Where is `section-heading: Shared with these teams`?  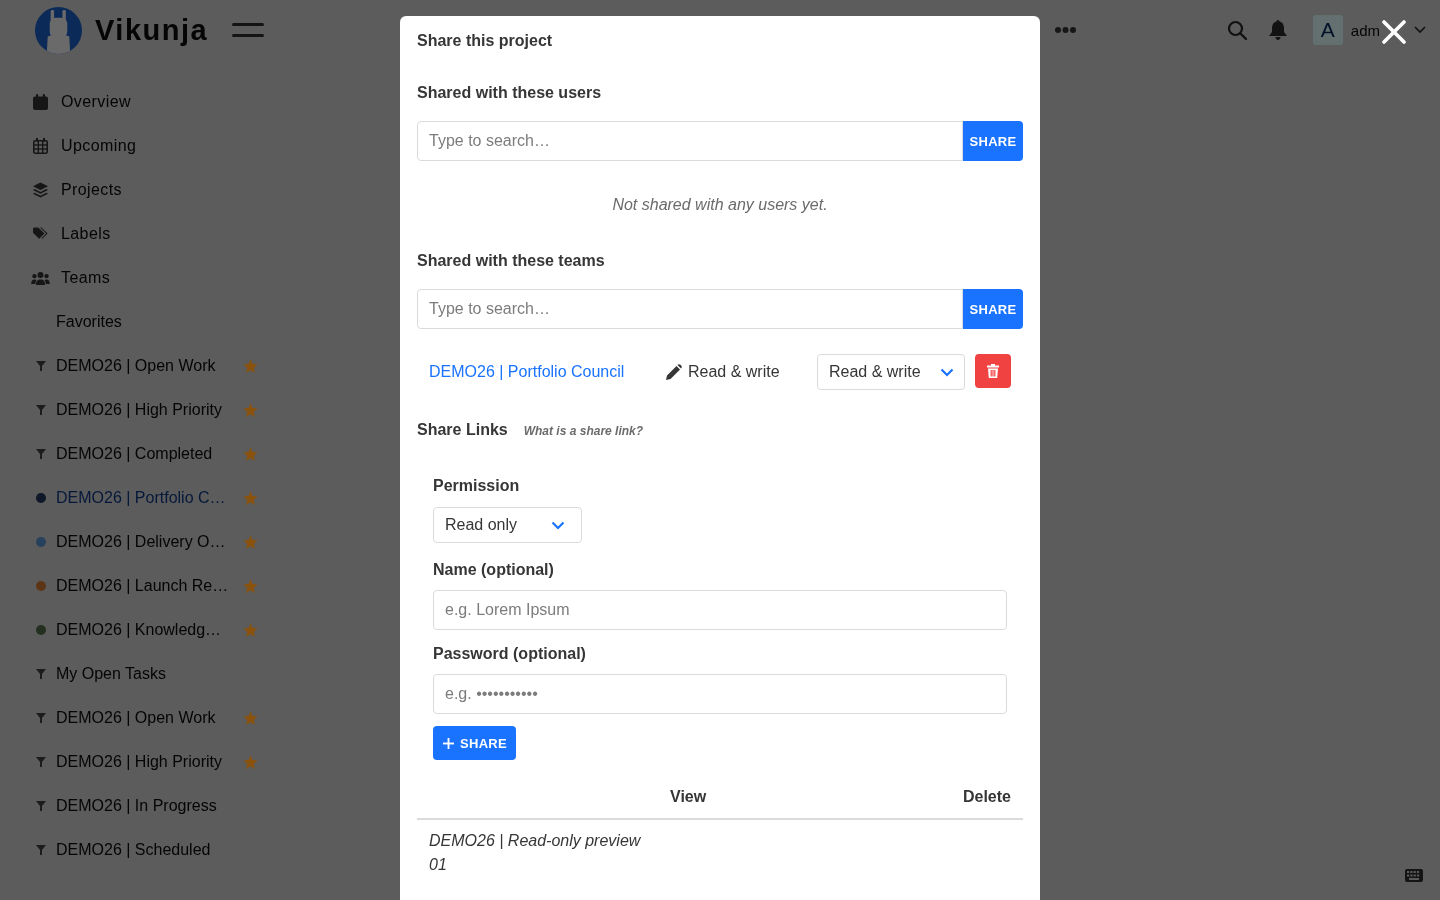
section-heading: Shared with these teams is located at coordinates (511, 261).